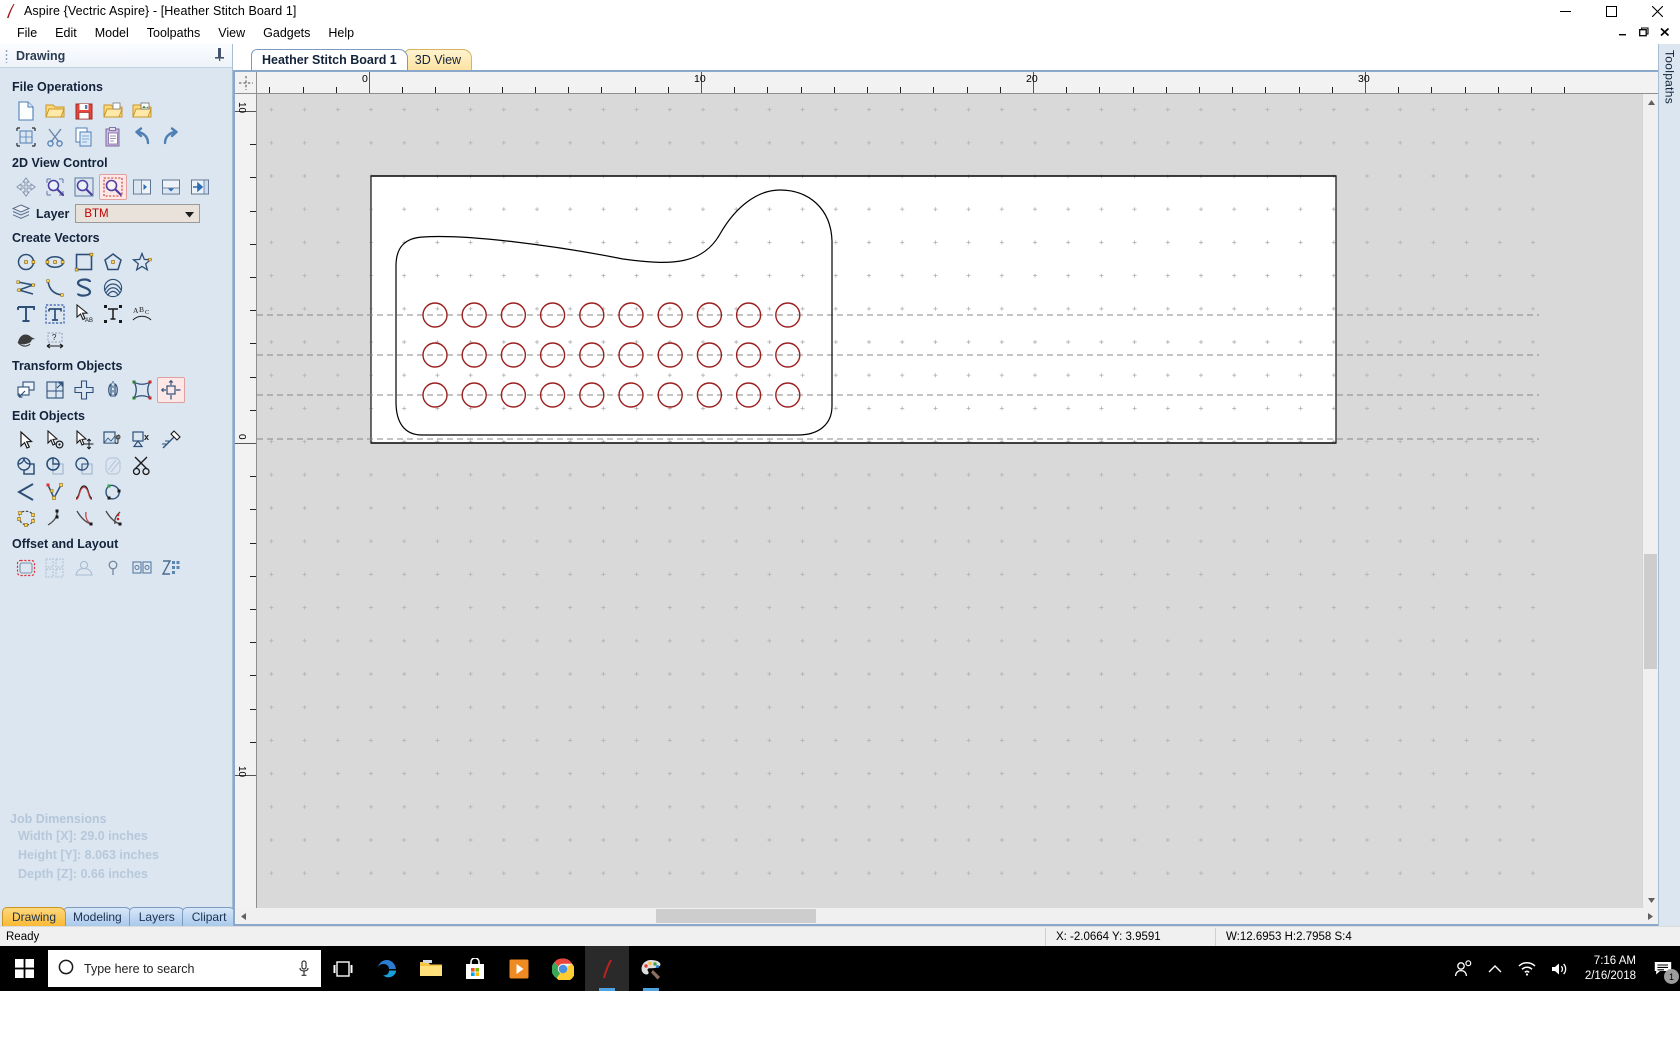 The width and height of the screenshot is (1680, 1050). Describe the element at coordinates (171, 137) in the screenshot. I see `redo-button` at that location.